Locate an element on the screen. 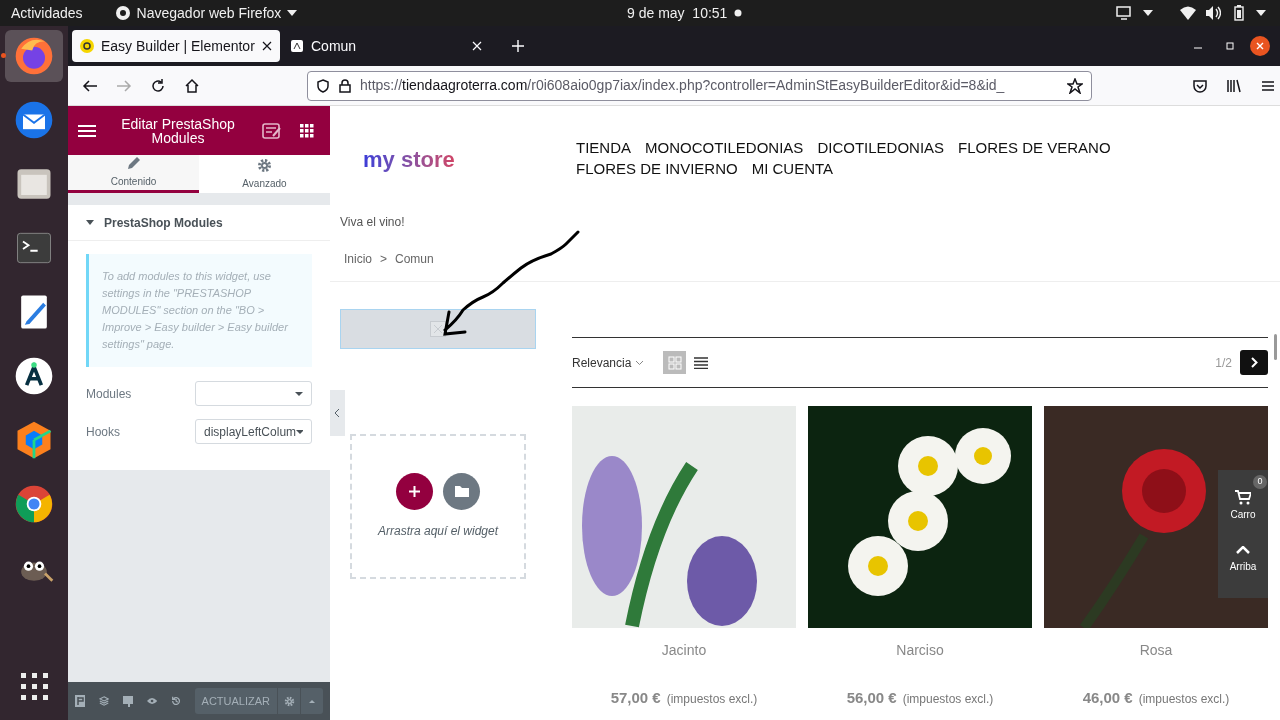  library-icon is located at coordinates (1234, 85).